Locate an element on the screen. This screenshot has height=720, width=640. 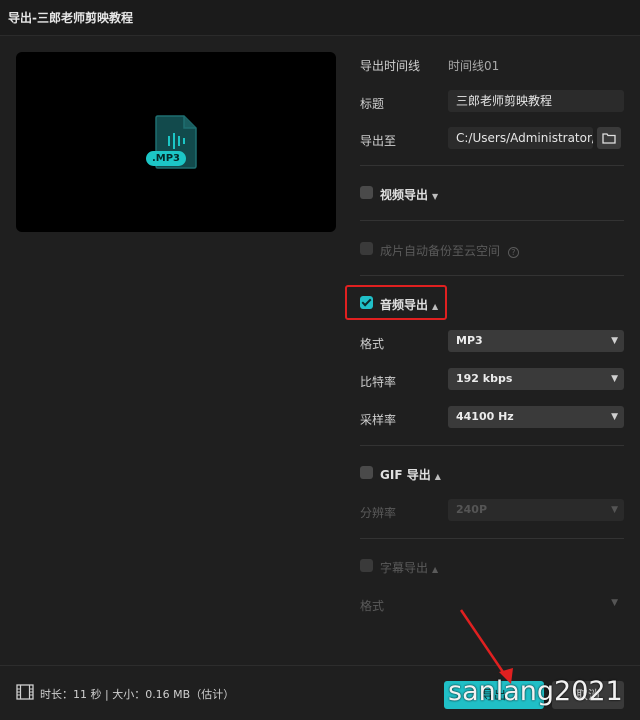
cloud-backup-label: 成片自动备份至云空间 is located at coordinates (440, 251).